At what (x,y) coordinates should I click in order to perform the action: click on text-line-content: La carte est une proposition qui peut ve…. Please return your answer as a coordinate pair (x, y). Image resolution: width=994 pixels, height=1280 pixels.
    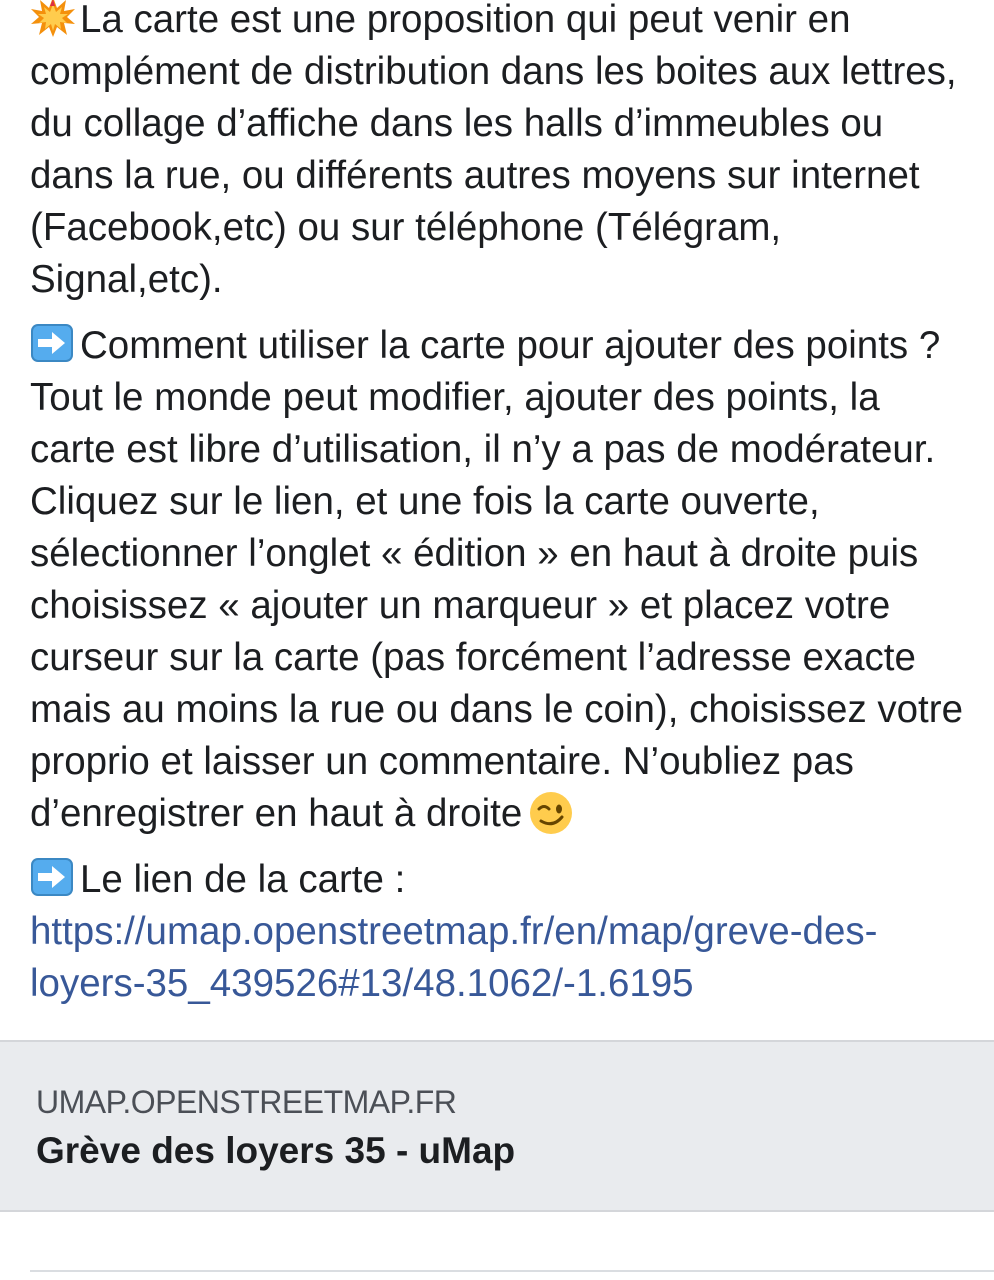
    Looking at the image, I should click on (465, 20).